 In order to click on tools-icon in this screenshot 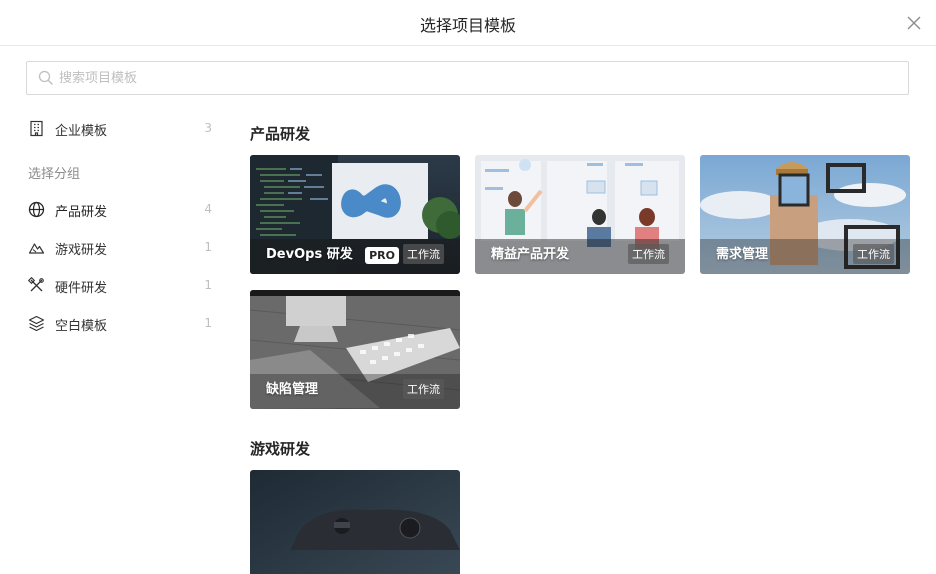, I will do `click(36, 285)`.